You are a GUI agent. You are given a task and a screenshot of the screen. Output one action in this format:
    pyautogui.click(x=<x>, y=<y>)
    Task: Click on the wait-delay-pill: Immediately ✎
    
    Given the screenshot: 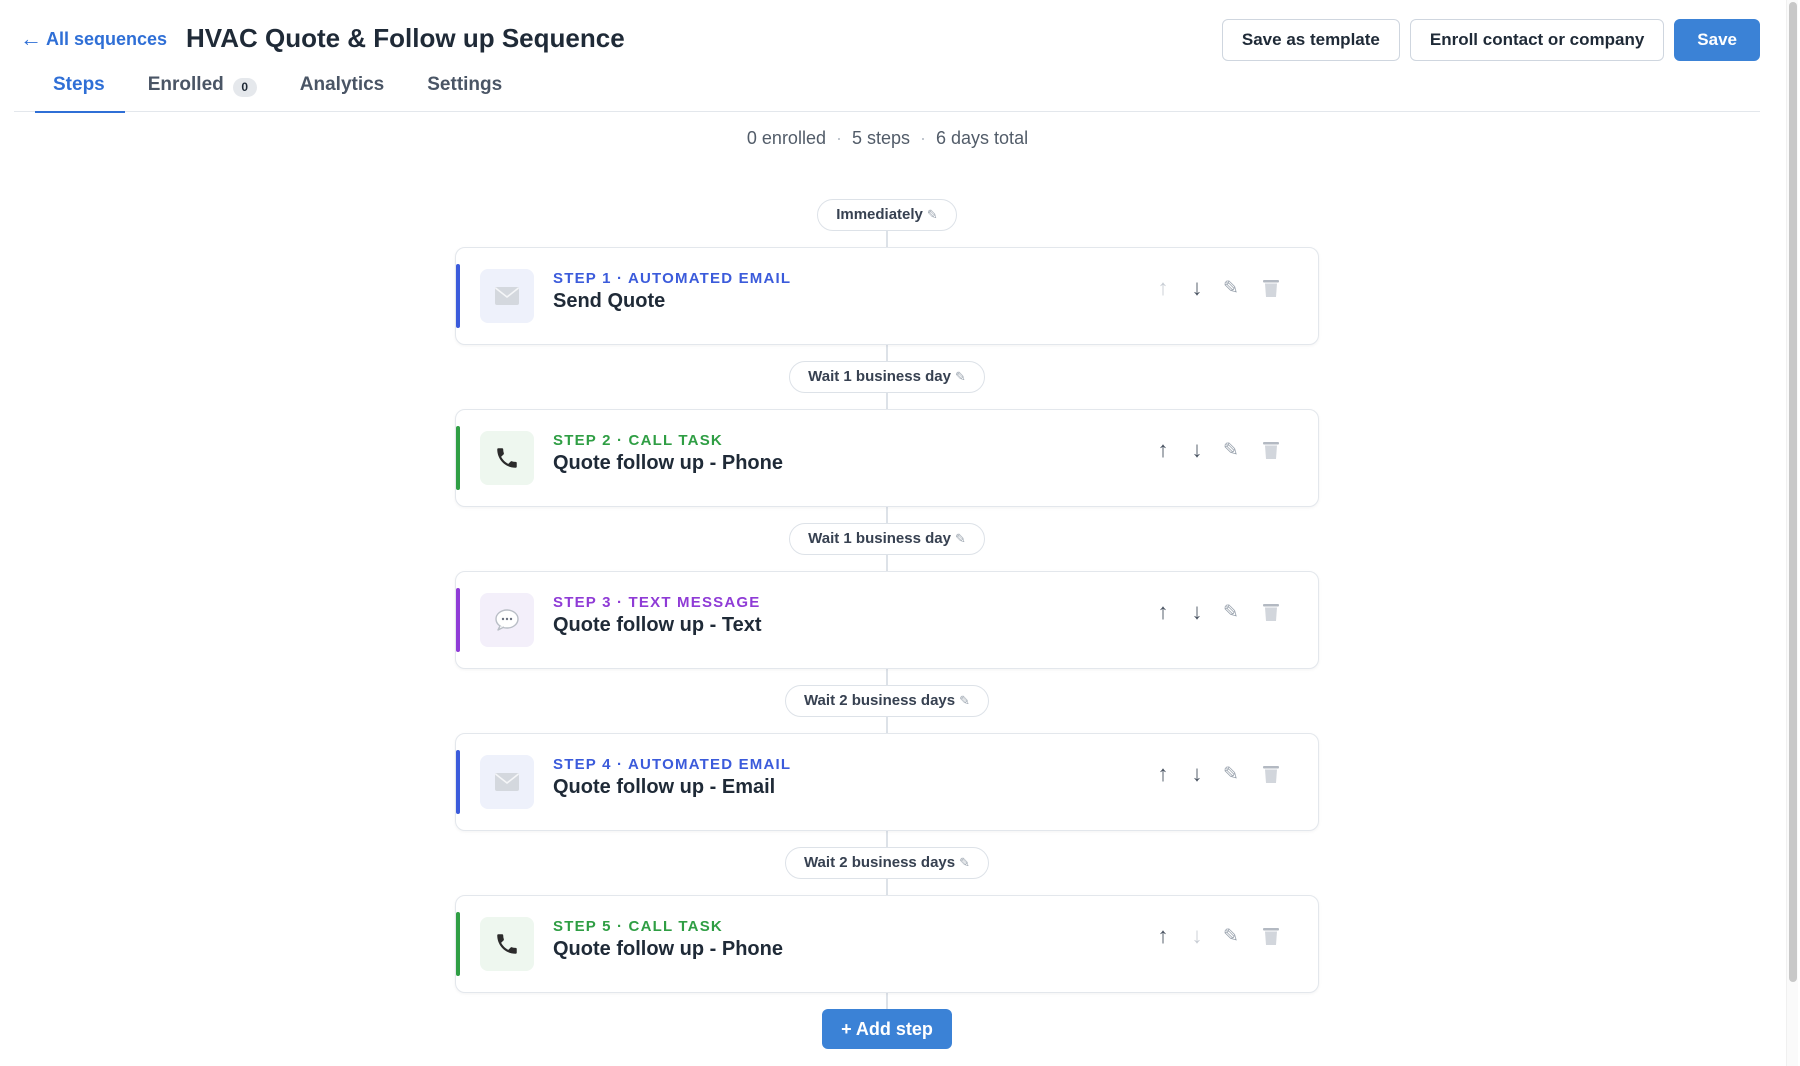 What is the action you would take?
    pyautogui.click(x=887, y=215)
    